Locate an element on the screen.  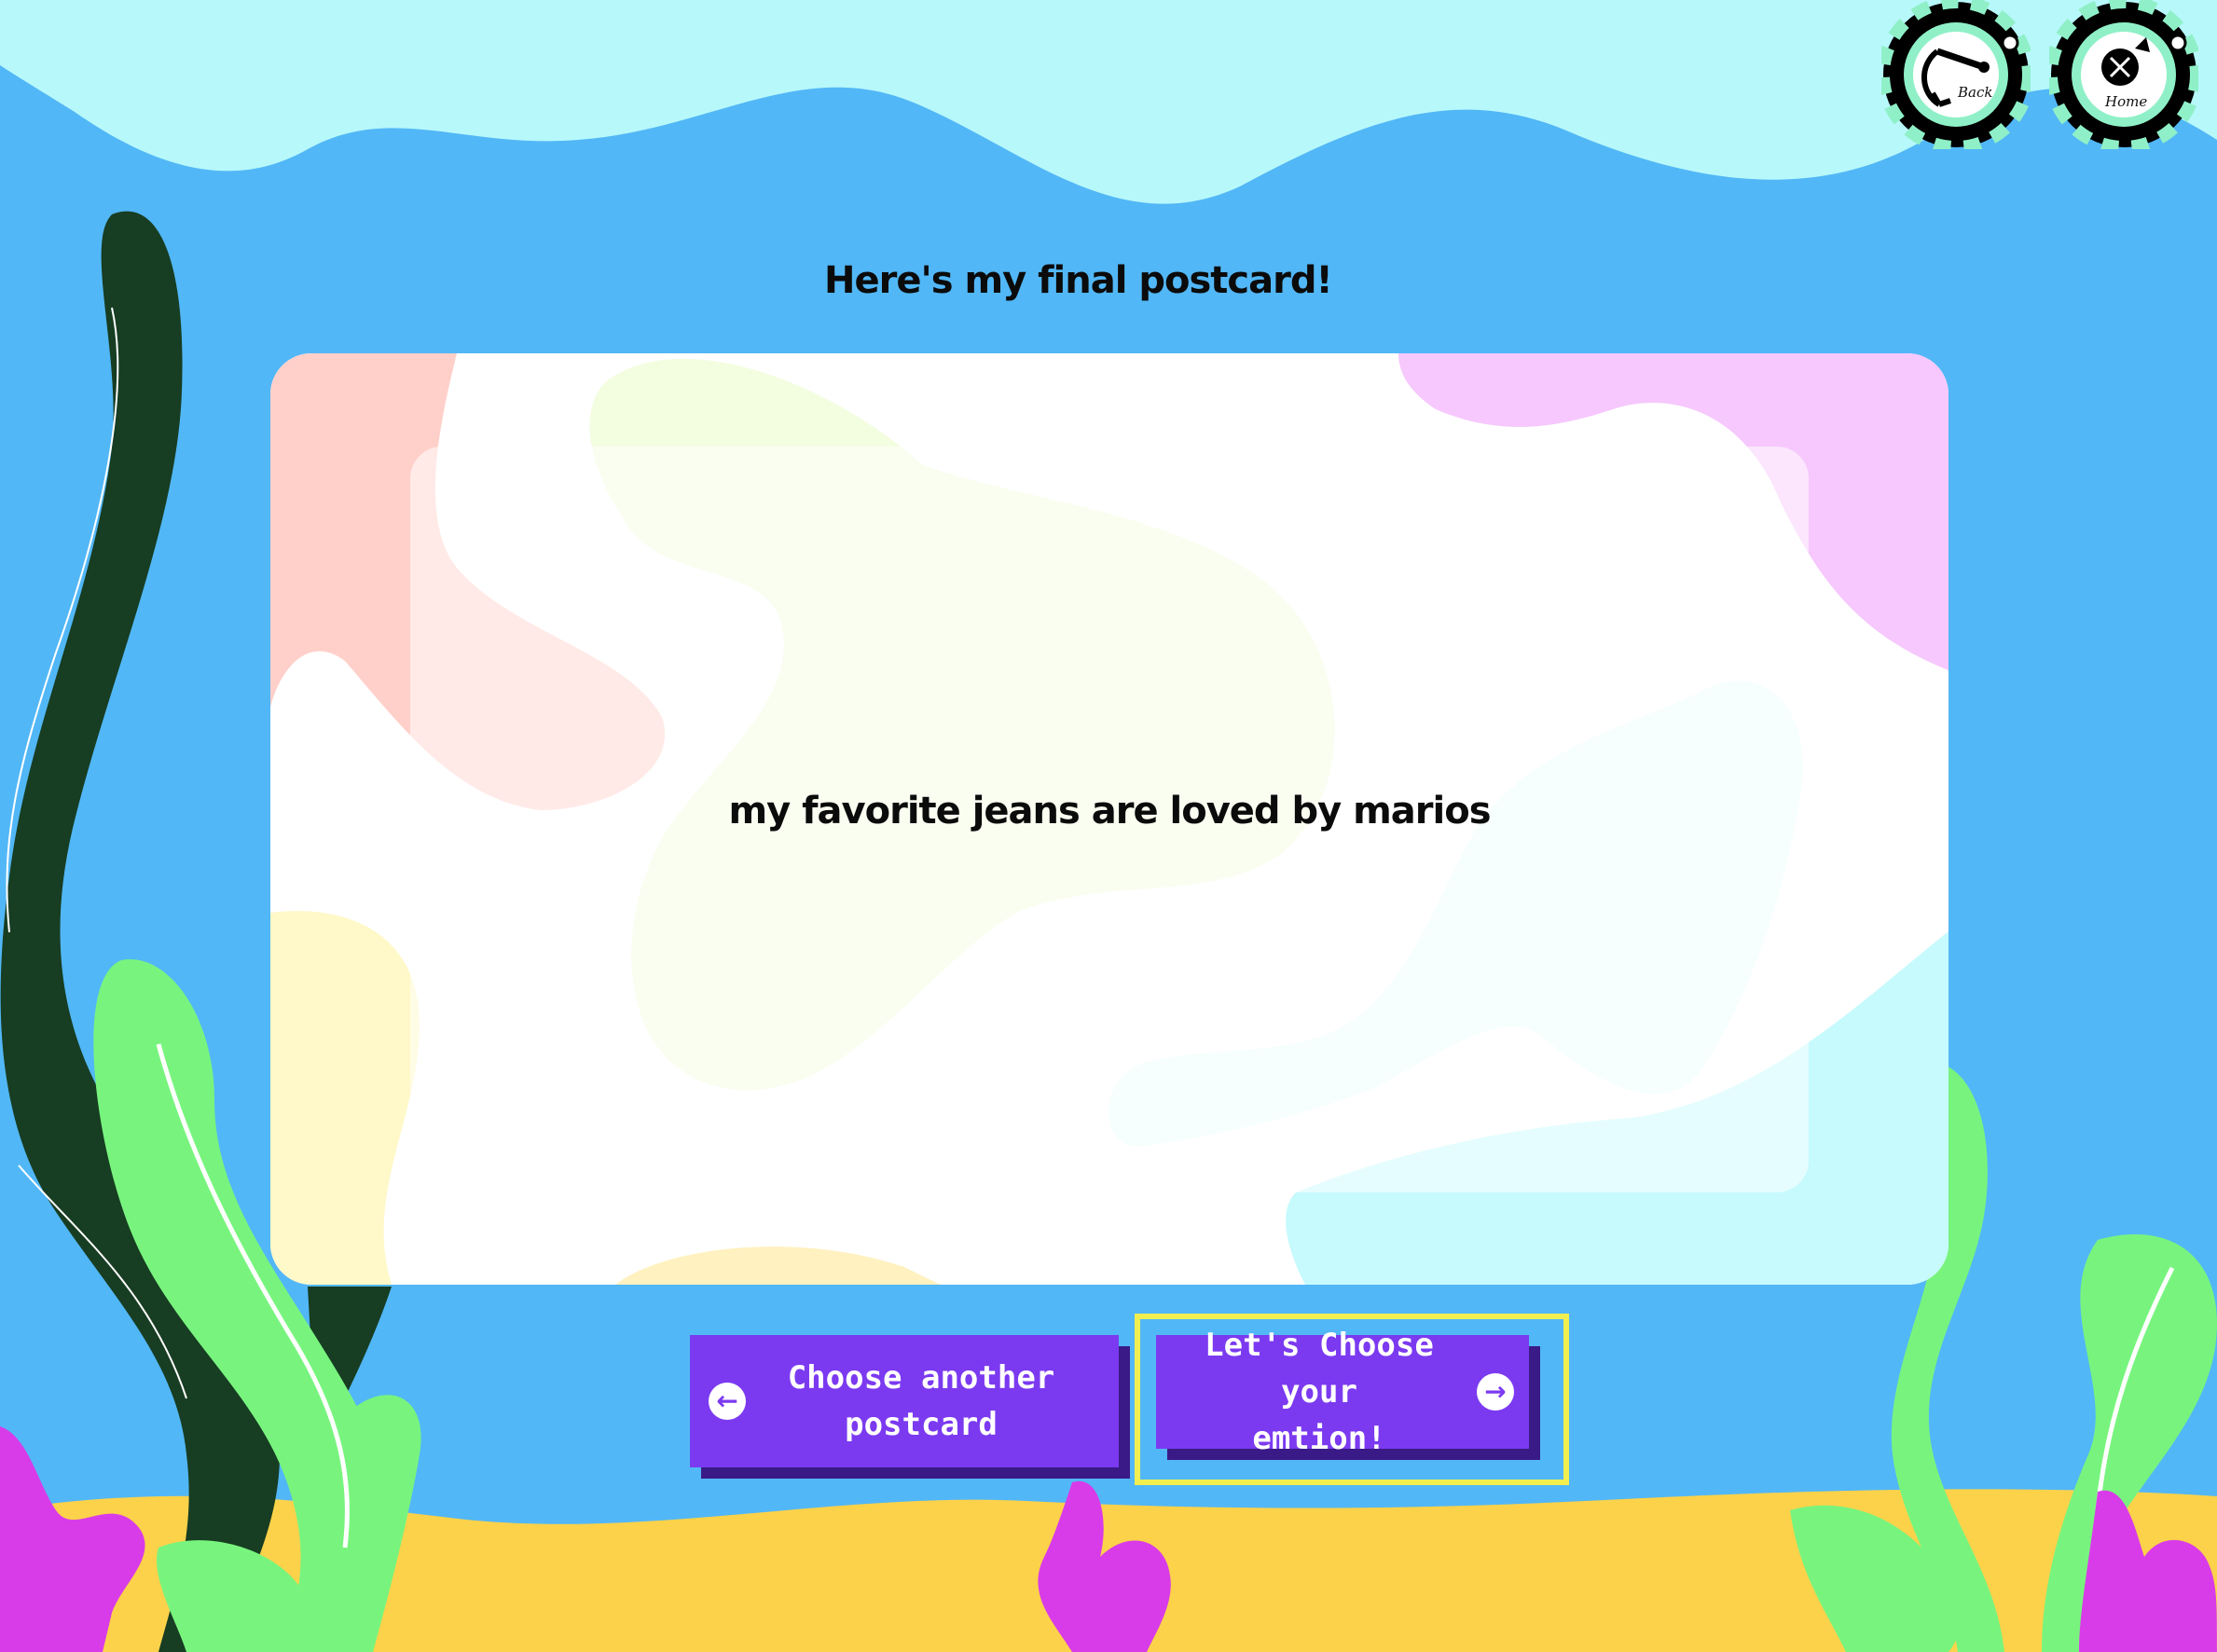
choose-emotion-button: Let's Choose your emtion! → is located at coordinates (1342, 1392).